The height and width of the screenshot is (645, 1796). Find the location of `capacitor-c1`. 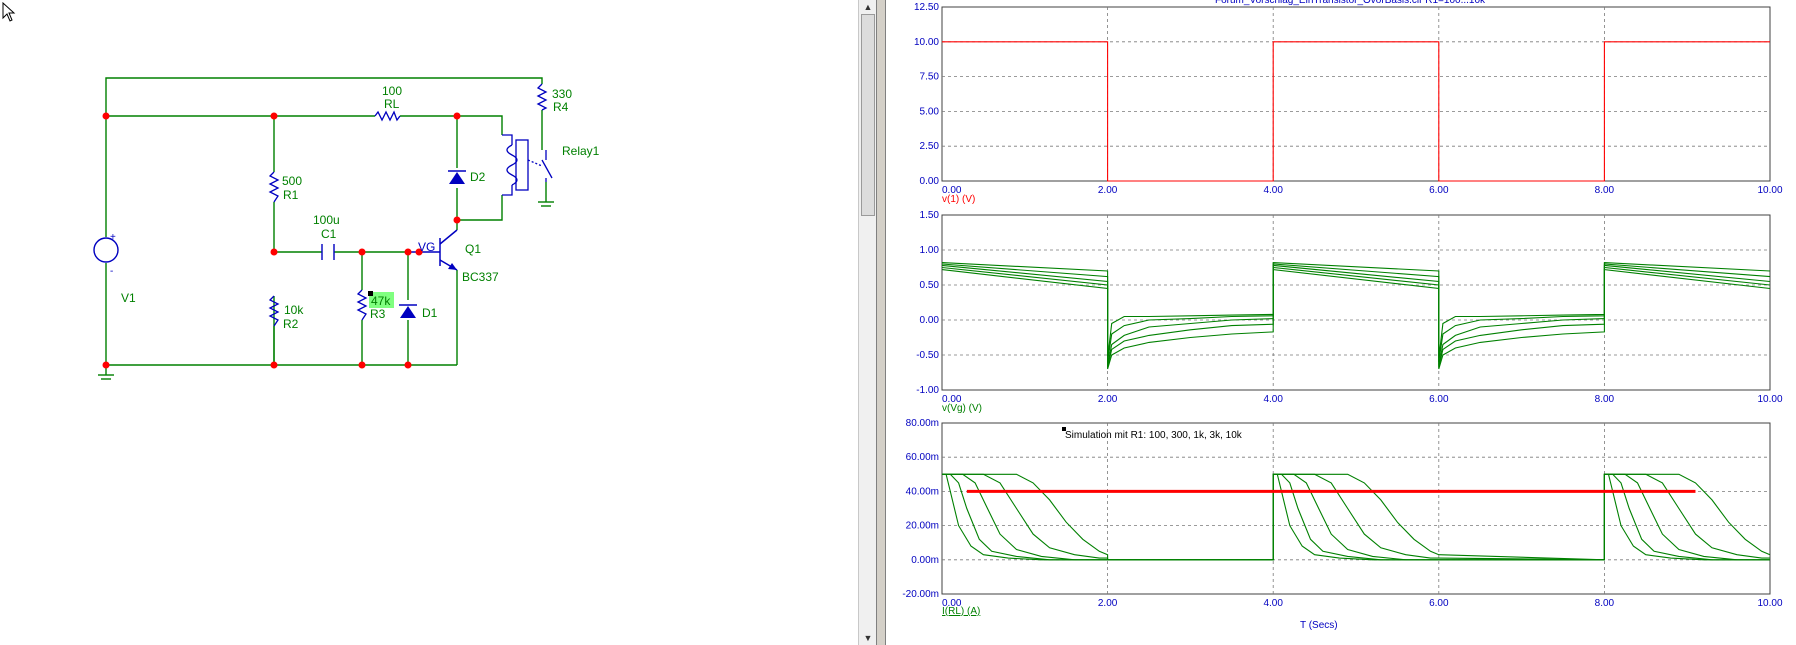

capacitor-c1 is located at coordinates (328, 252).